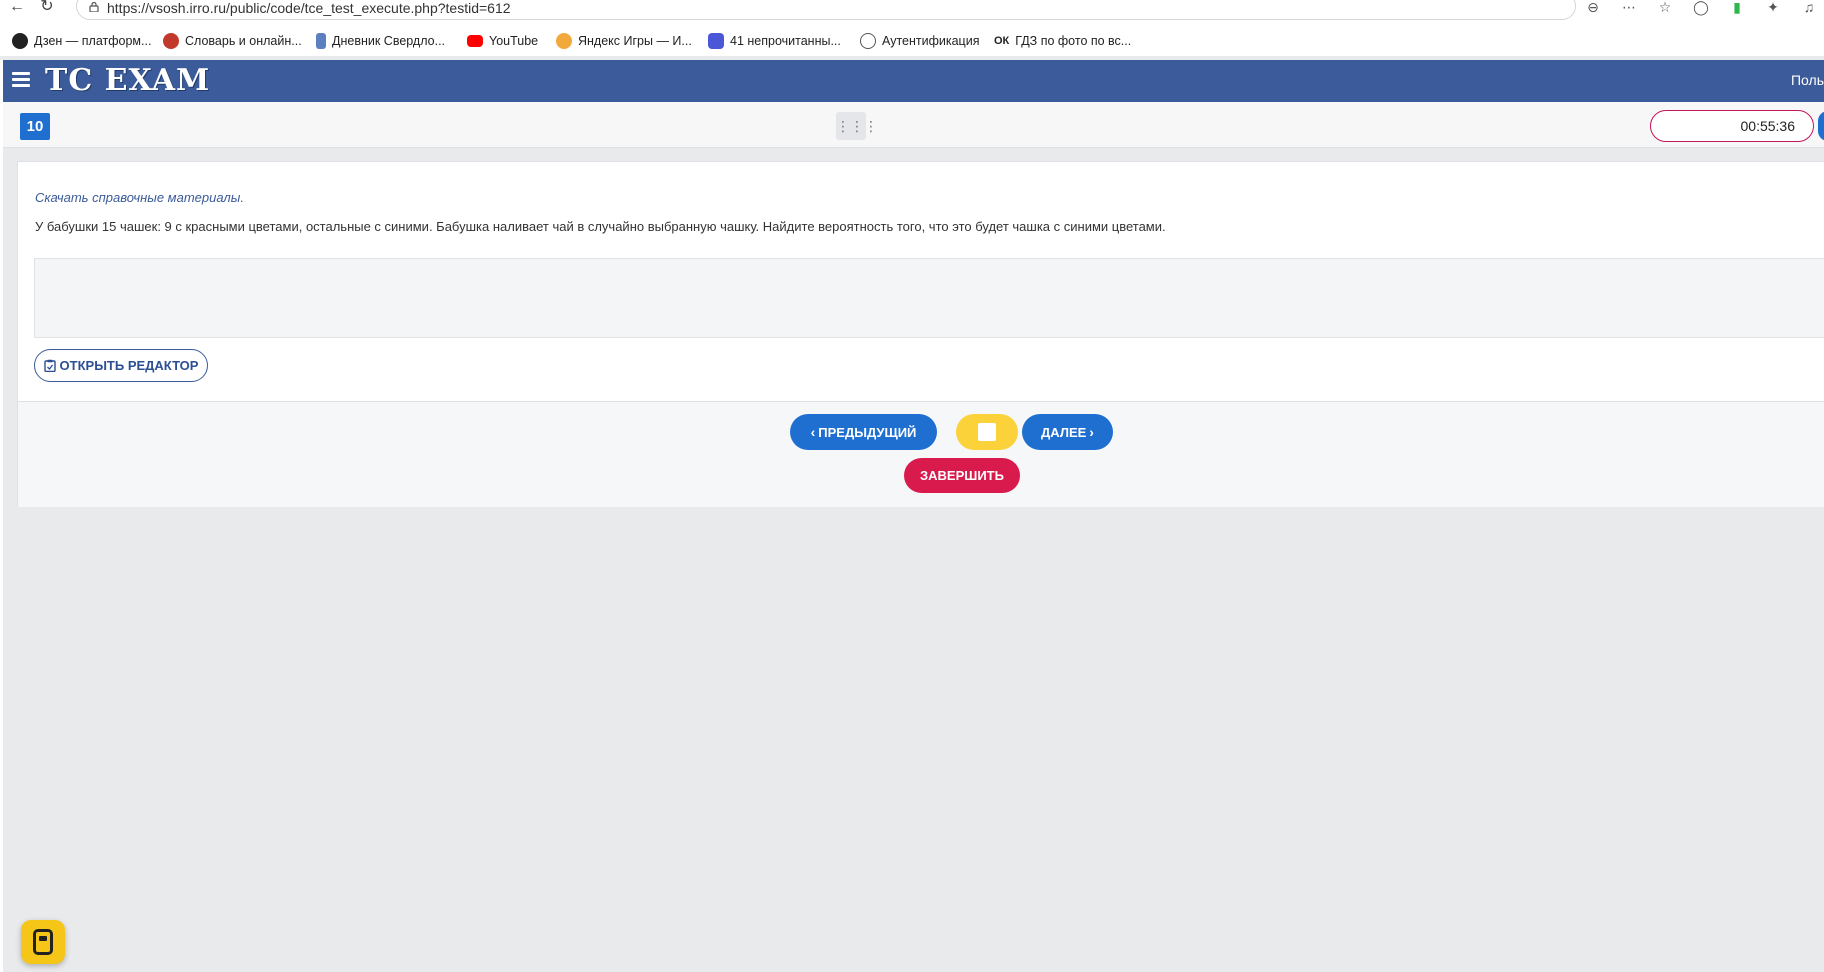 The image size is (1824, 972). What do you see at coordinates (1091, 432) in the screenshot?
I see `chevron-right-icon: ›` at bounding box center [1091, 432].